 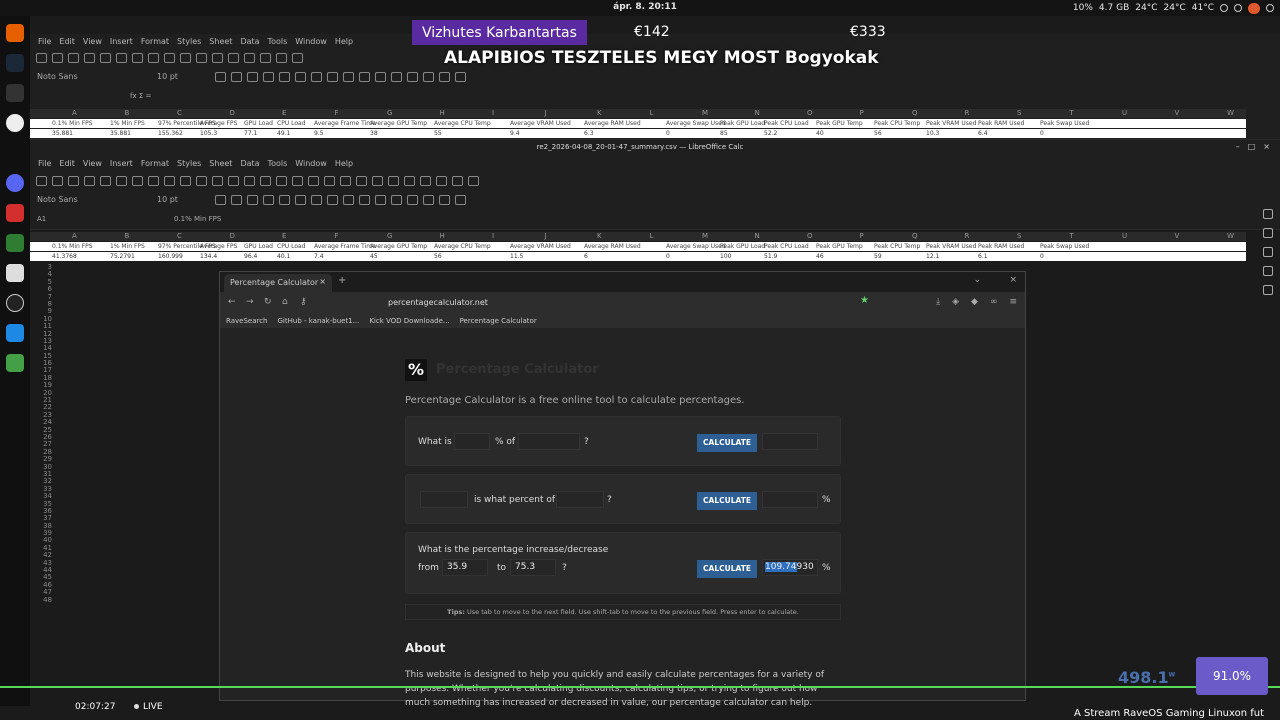 I want to click on extension-icon: ◈, so click(x=955, y=302).